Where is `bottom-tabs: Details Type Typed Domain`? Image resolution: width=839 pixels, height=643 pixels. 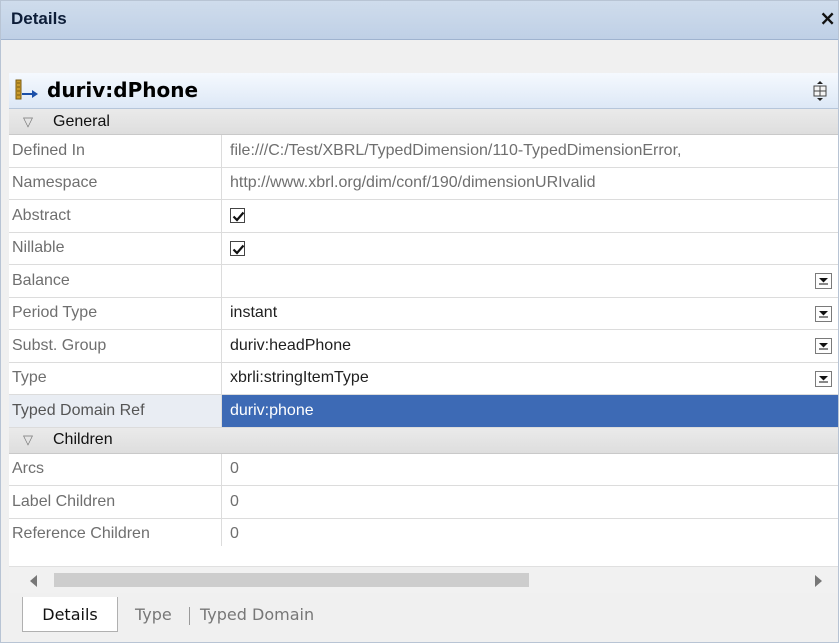
bottom-tabs: Details Type Typed Domain is located at coordinates (423, 617).